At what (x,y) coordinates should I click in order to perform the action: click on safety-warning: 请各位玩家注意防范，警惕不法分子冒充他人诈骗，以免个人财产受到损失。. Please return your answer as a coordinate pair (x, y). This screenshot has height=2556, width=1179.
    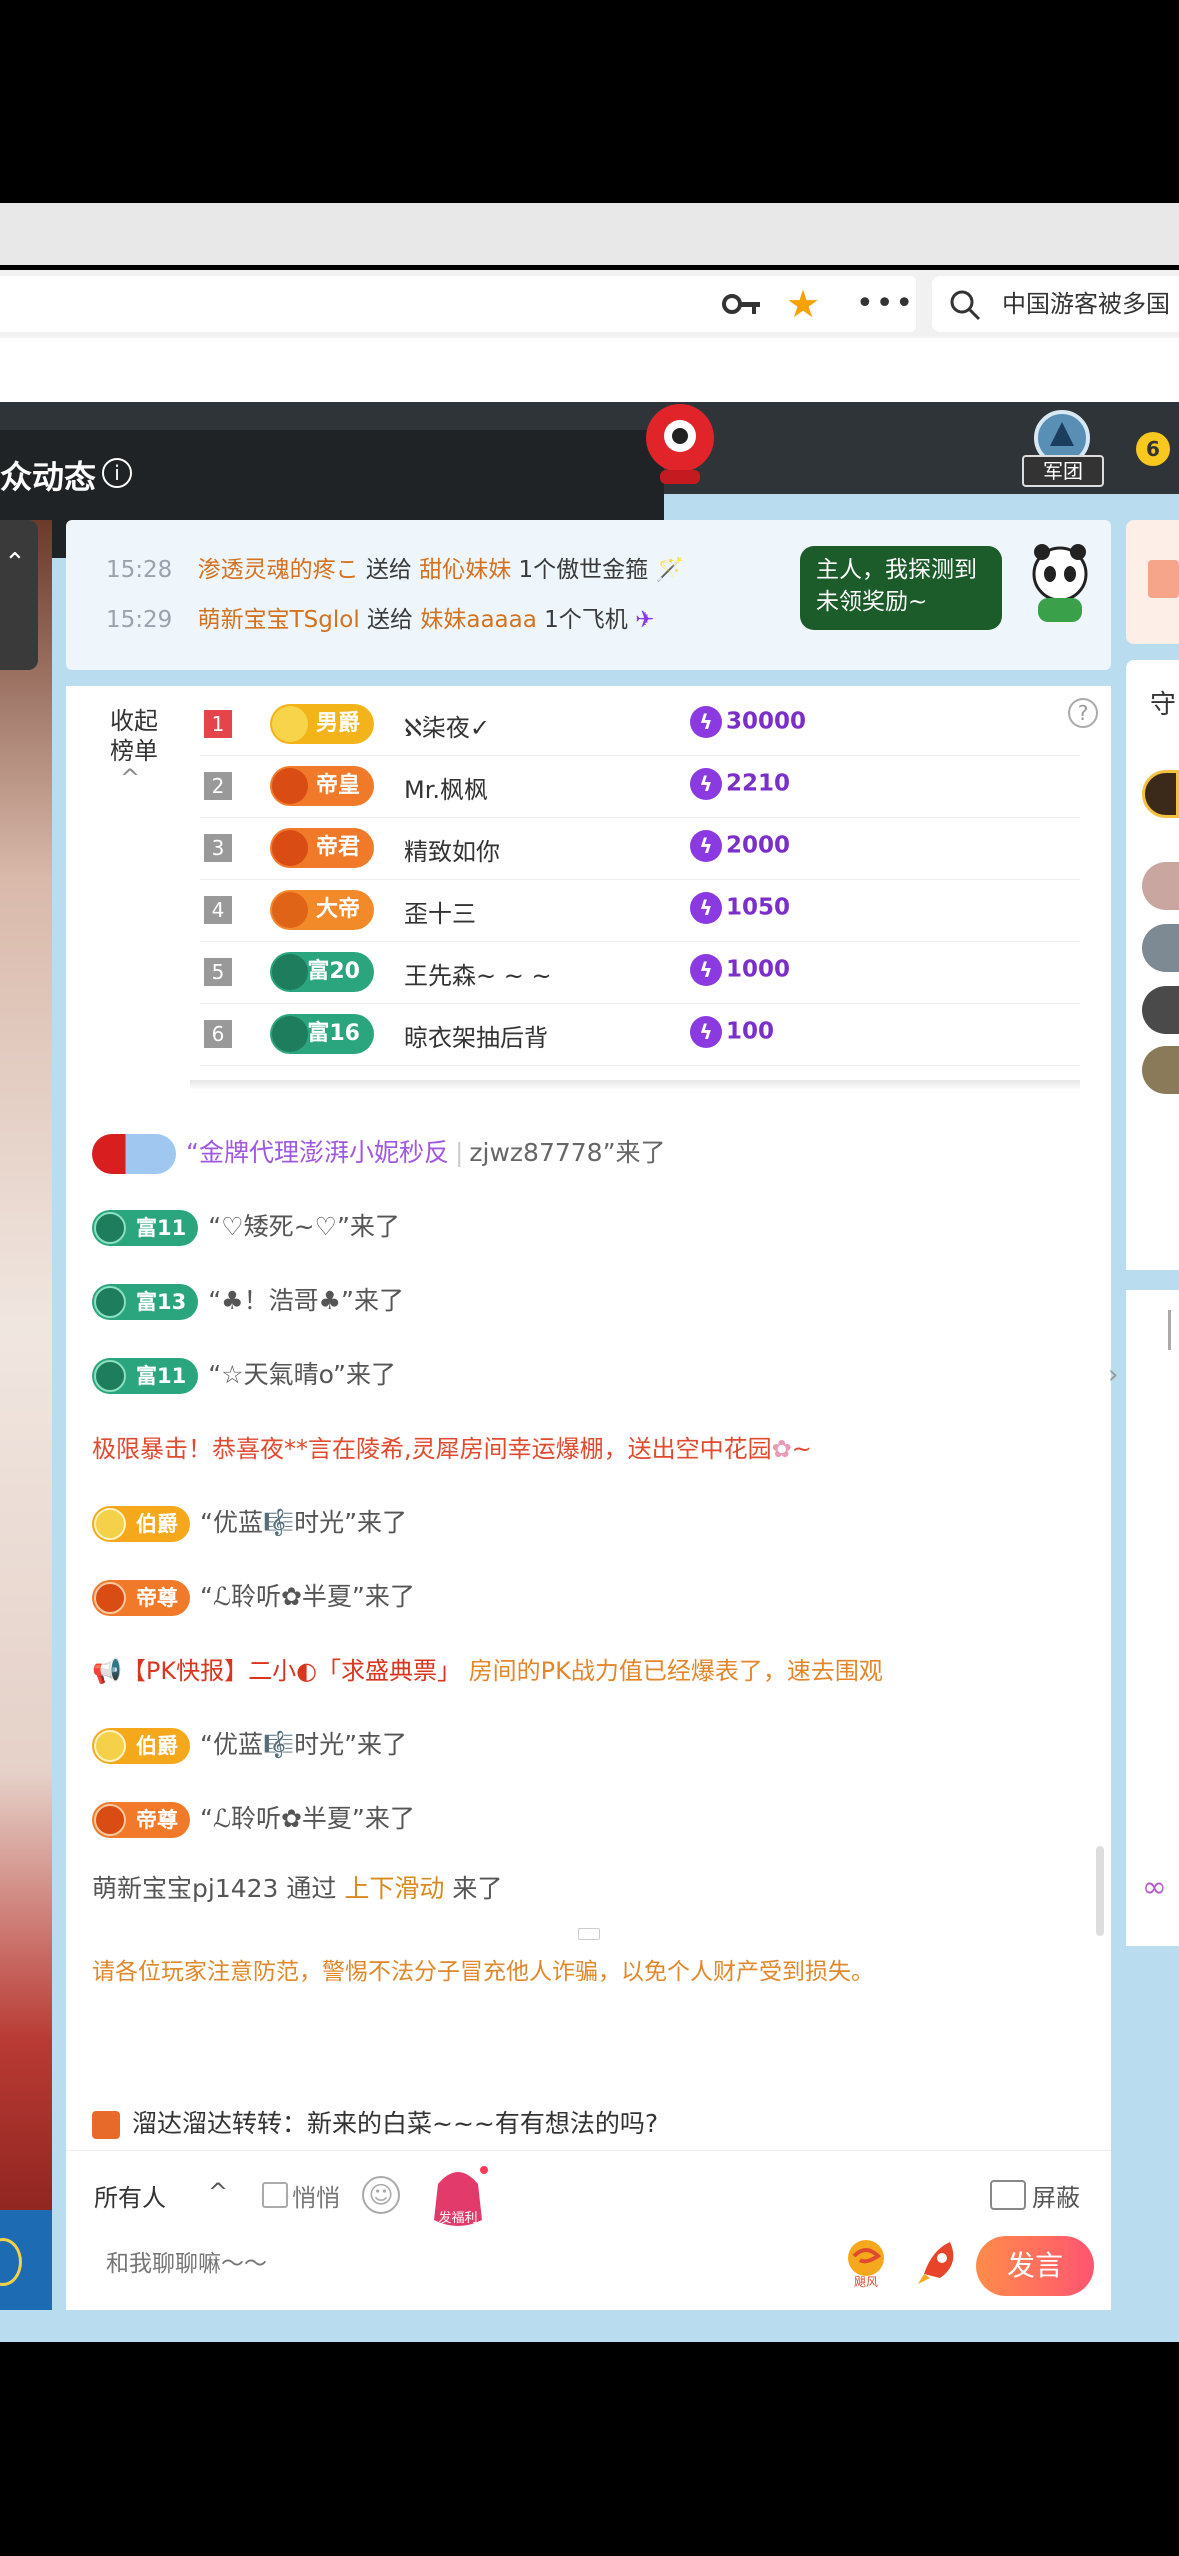
    Looking at the image, I should click on (483, 1972).